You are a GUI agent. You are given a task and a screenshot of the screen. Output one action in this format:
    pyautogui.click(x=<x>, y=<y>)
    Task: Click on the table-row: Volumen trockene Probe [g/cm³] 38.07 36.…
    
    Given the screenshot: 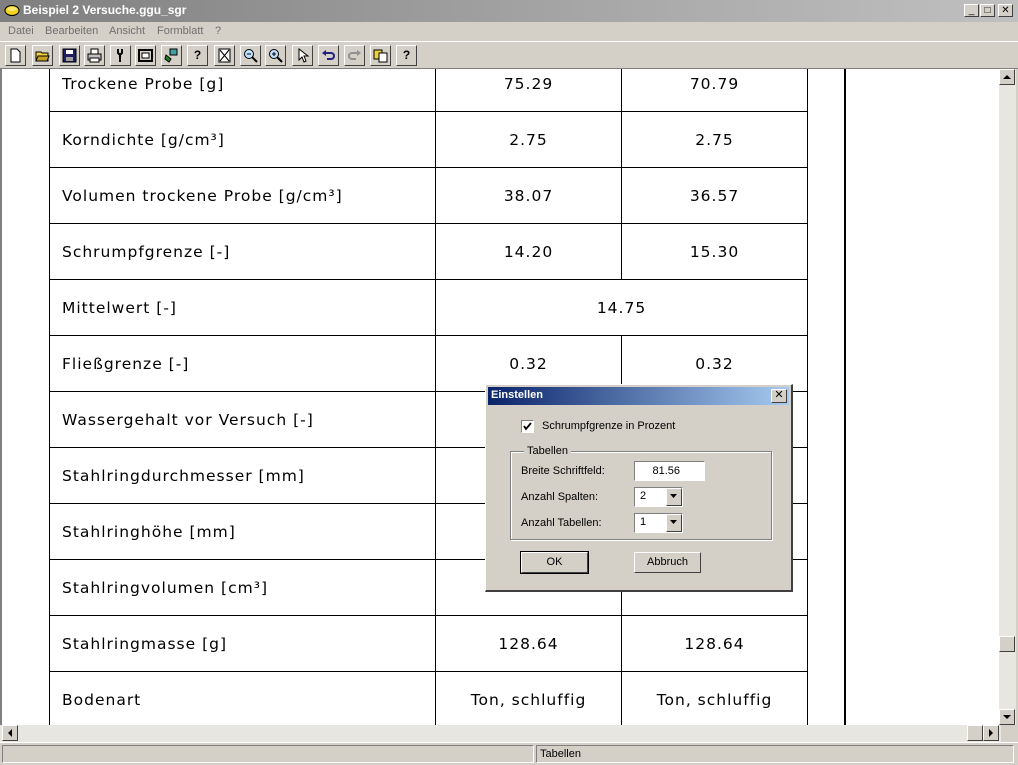 What is the action you would take?
    pyautogui.click(x=428, y=195)
    